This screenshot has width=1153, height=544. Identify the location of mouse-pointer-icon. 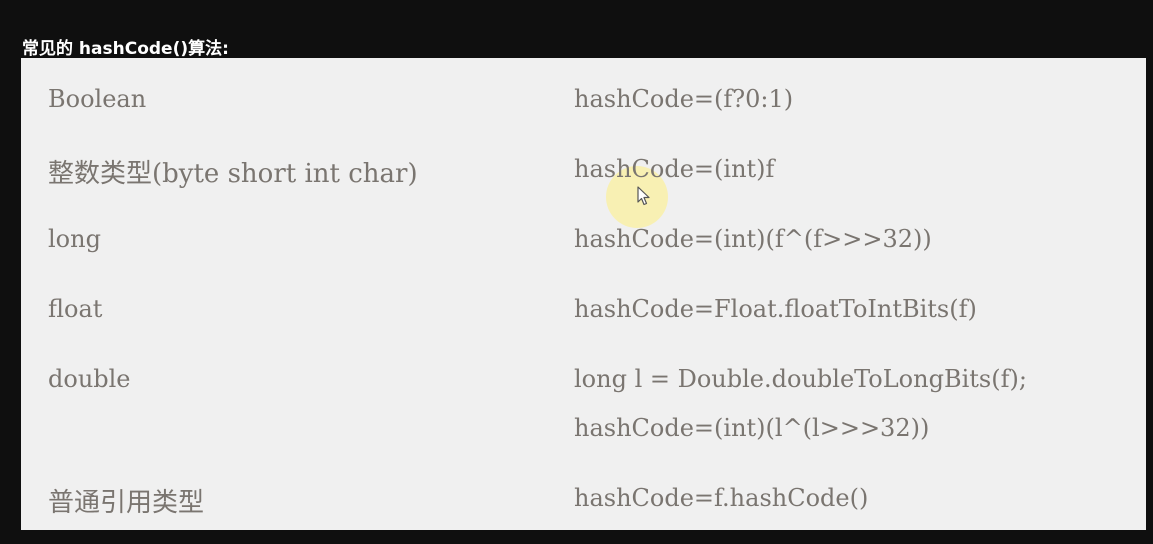
(643, 196).